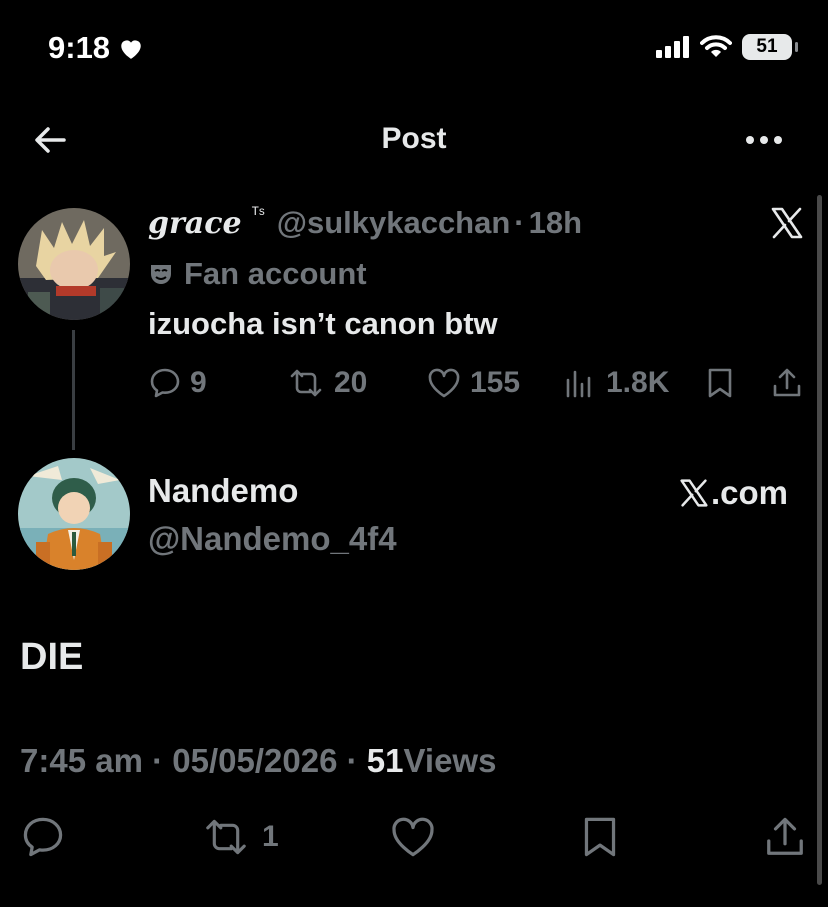 Image resolution: width=828 pixels, height=907 pixels. I want to click on source-text: .com, so click(749, 492).